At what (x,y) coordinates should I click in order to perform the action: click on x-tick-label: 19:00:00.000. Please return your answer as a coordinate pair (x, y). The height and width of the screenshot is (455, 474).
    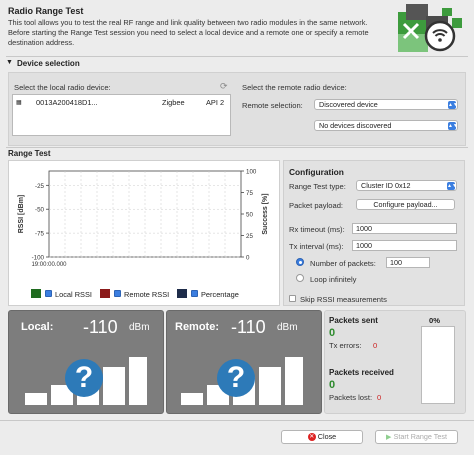
    Looking at the image, I should click on (49, 265).